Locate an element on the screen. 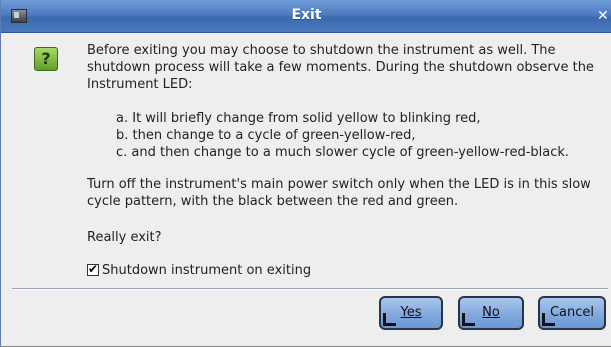 The height and width of the screenshot is (347, 611). cancel-button-label: Cancel is located at coordinates (572, 312).